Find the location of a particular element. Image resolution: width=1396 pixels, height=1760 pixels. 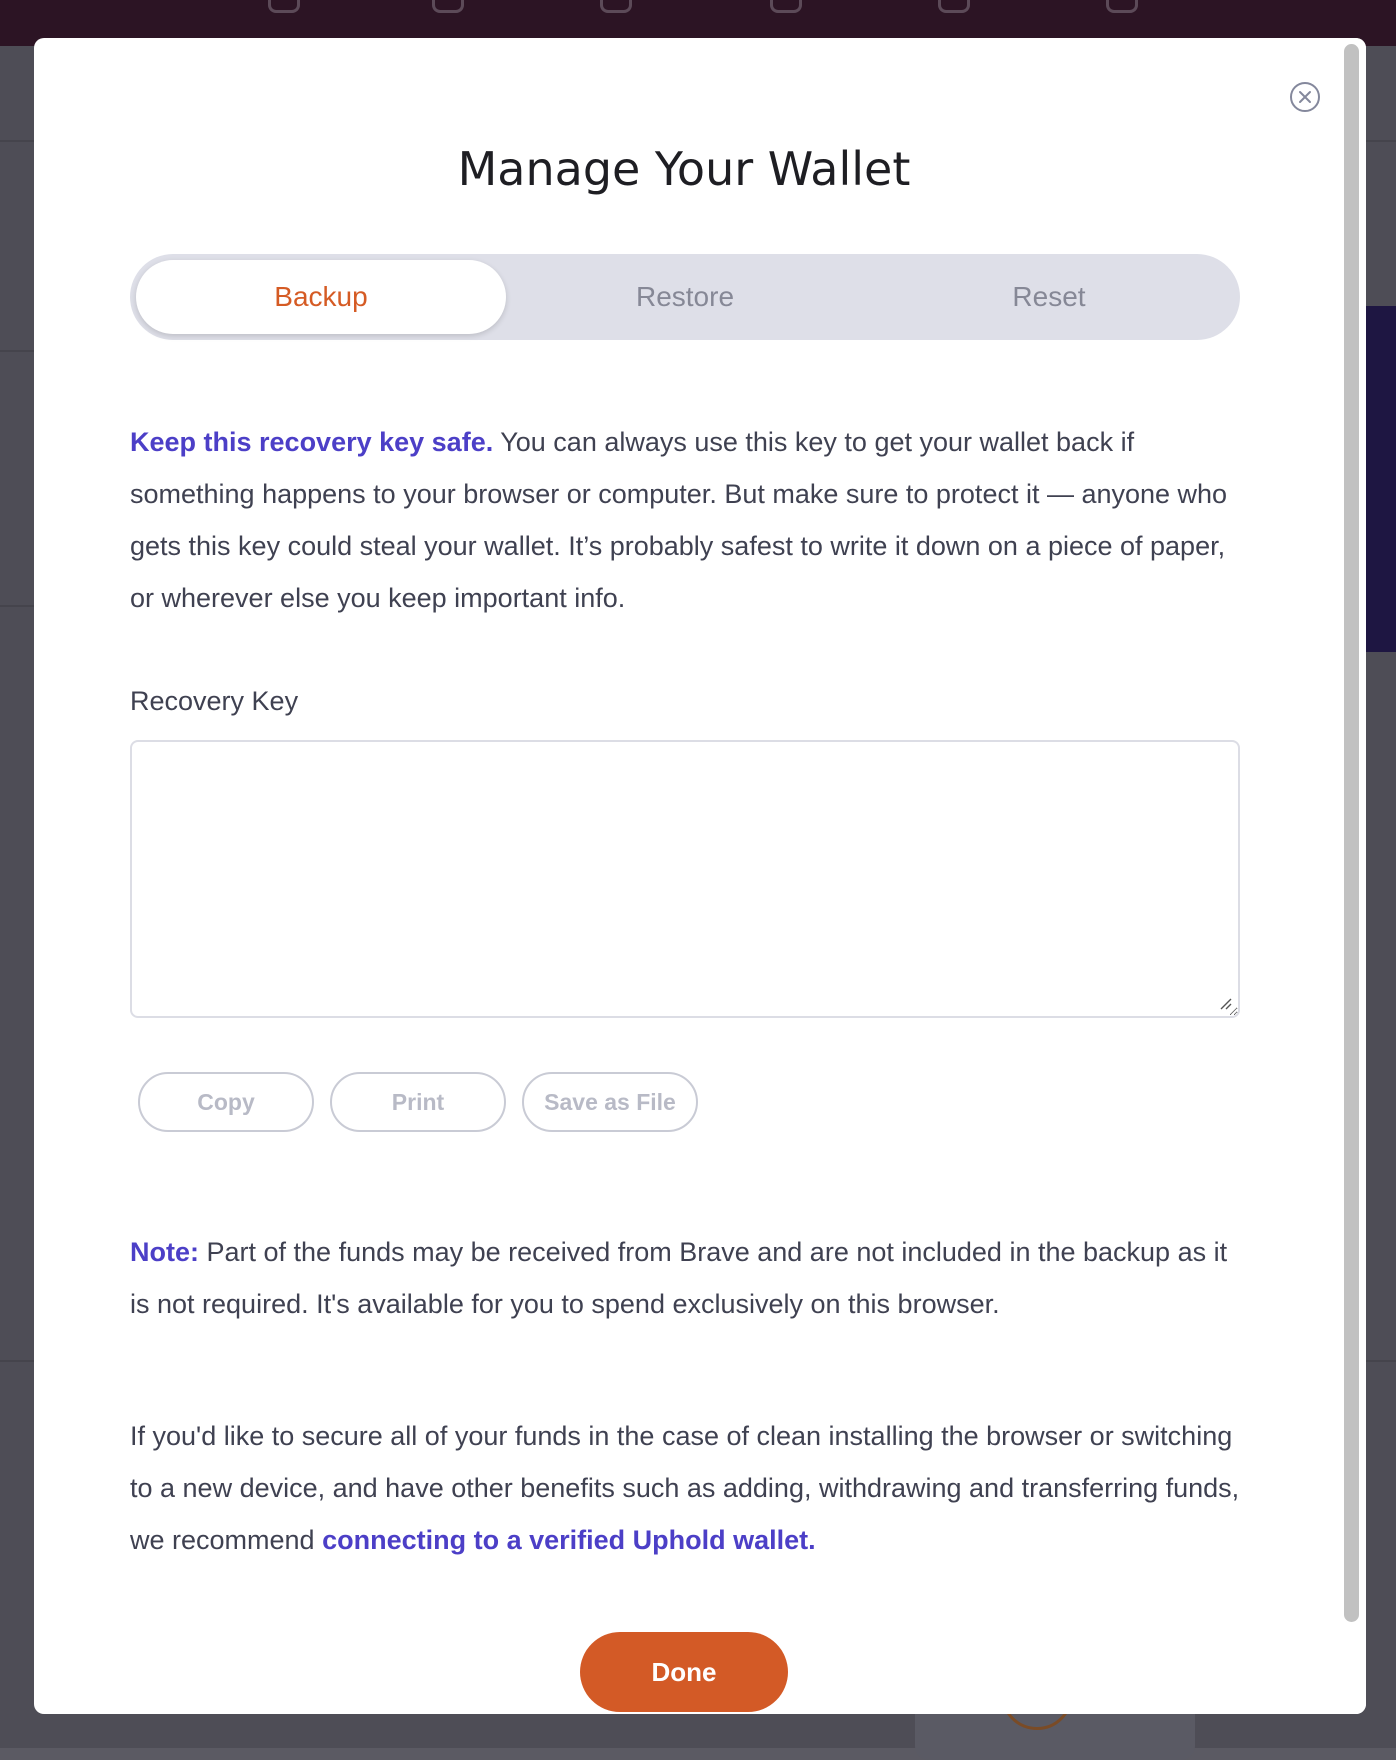

recovery-key-field is located at coordinates (685, 879).